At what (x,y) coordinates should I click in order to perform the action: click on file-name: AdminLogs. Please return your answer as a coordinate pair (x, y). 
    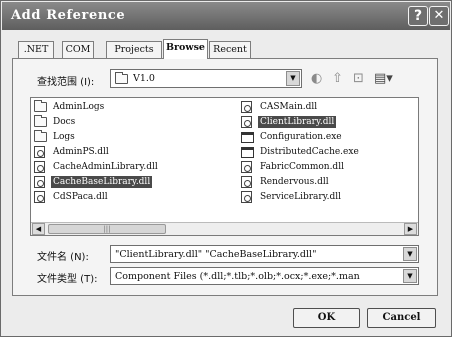
    Looking at the image, I should click on (79, 107).